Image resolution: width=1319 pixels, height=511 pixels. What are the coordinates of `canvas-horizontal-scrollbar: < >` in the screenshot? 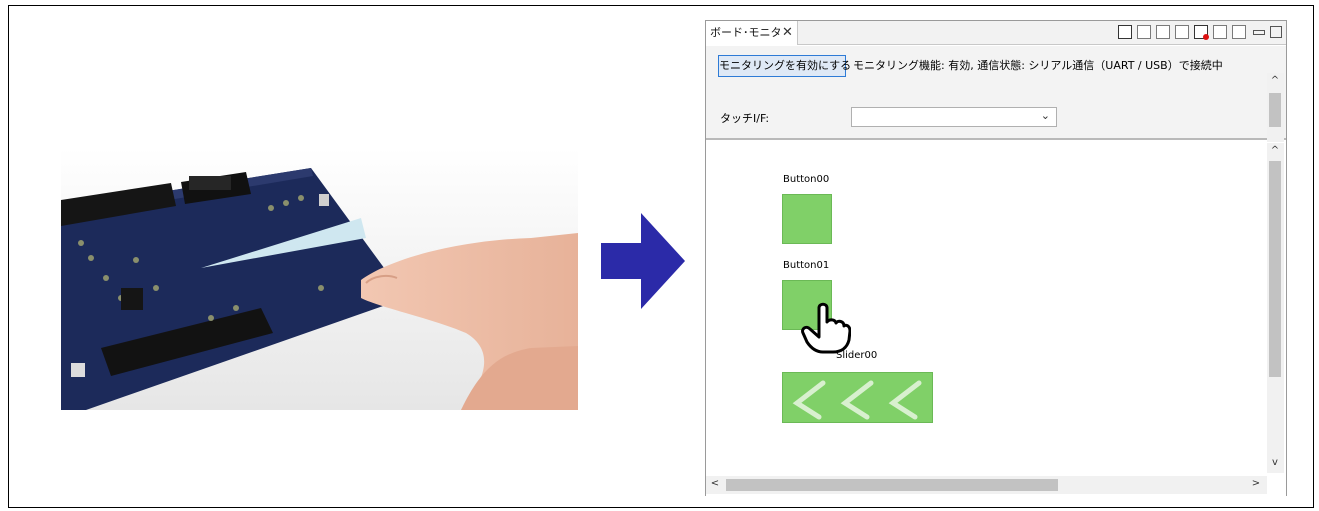 It's located at (986, 485).